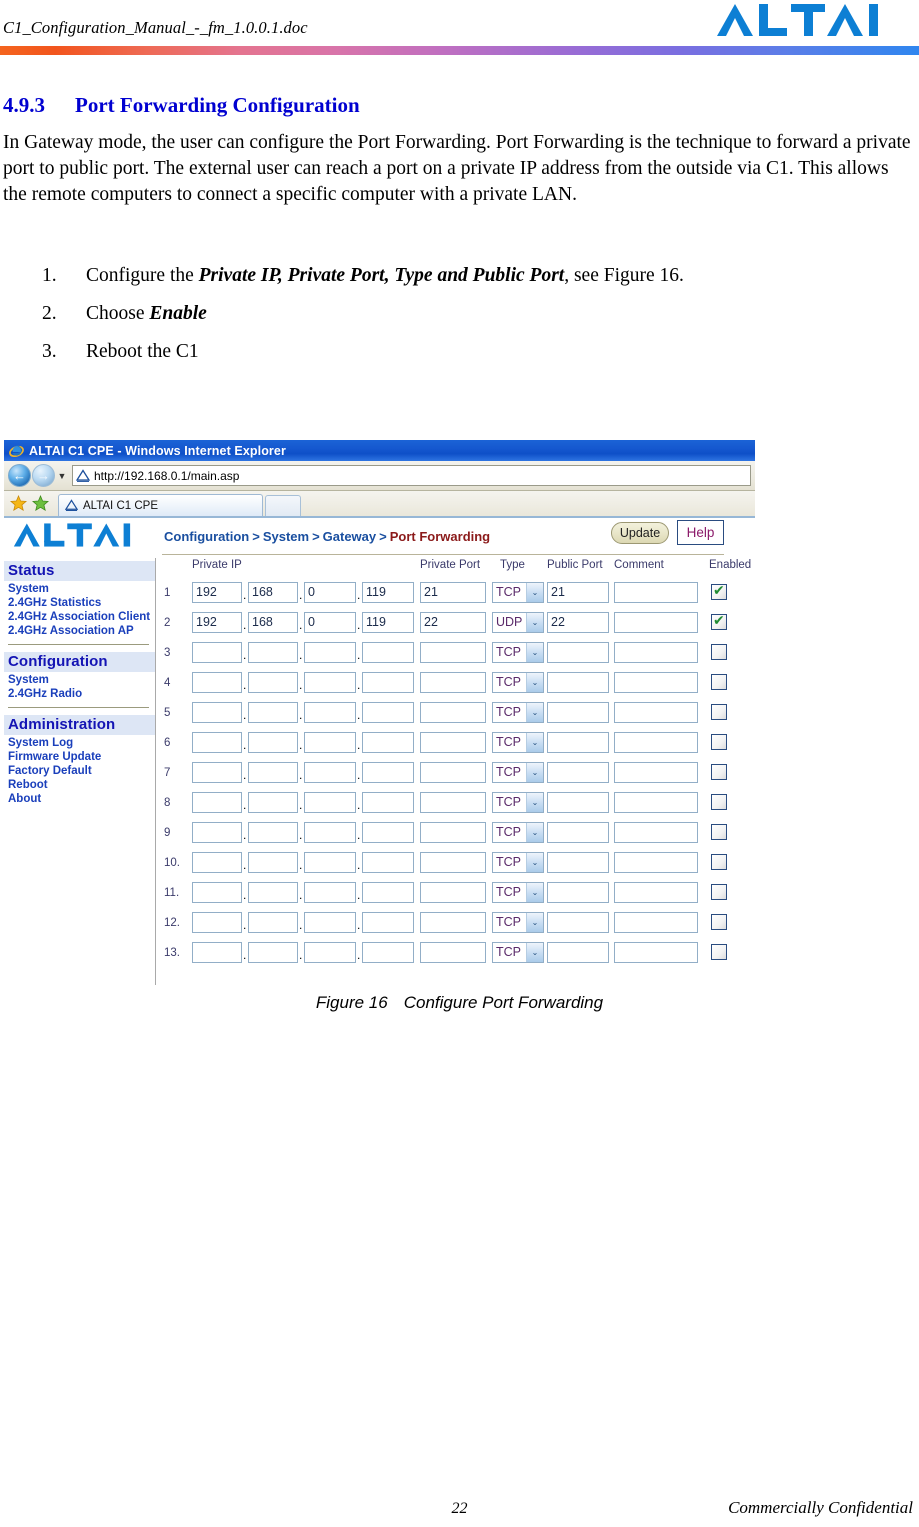  Describe the element at coordinates (411, 475) in the screenshot. I see `address-bar: http://192.168.0.1/main.asp` at that location.